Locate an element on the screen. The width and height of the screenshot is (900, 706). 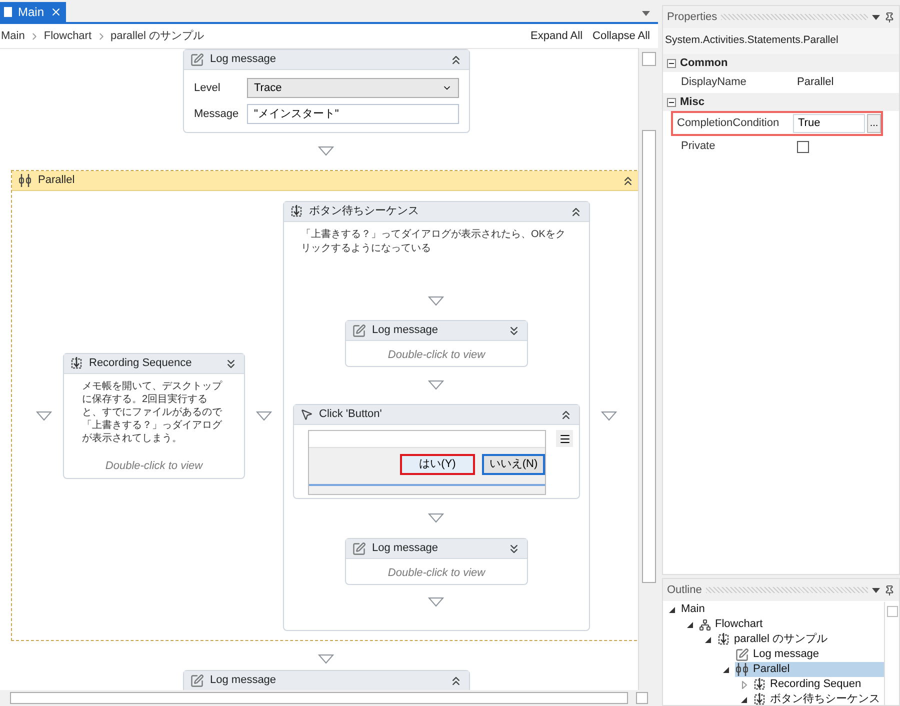
condition-field: True is located at coordinates (829, 123).